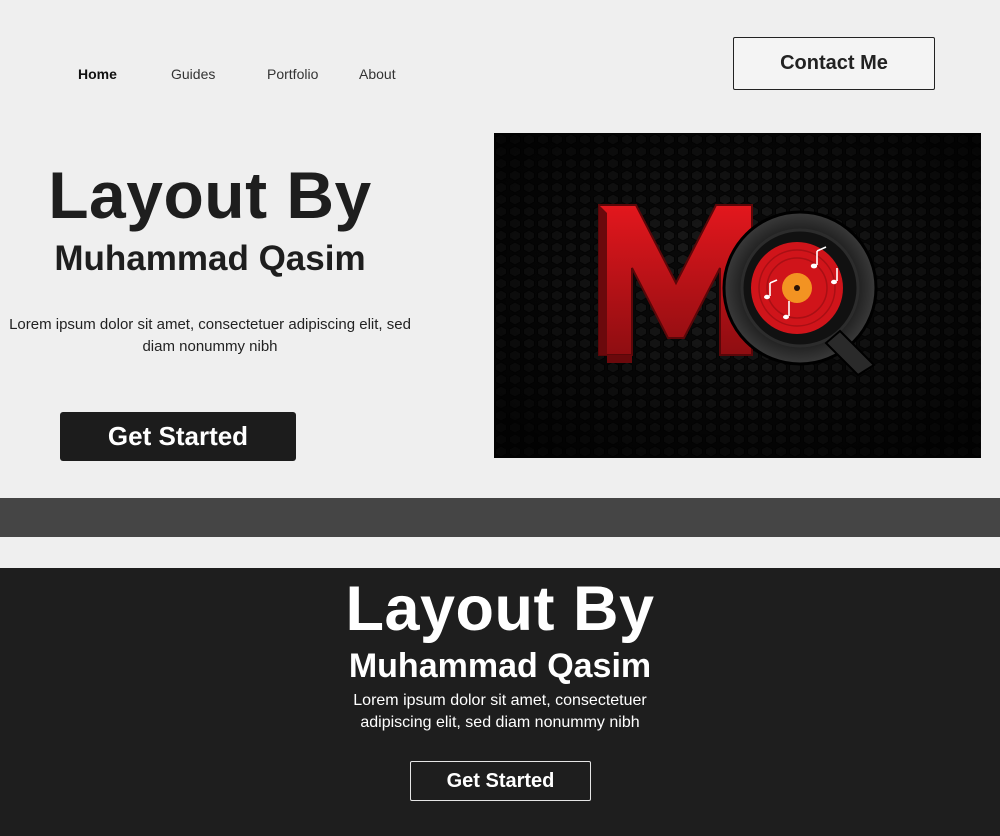 This screenshot has height=836, width=1000. I want to click on section-divider, so click(500, 517).